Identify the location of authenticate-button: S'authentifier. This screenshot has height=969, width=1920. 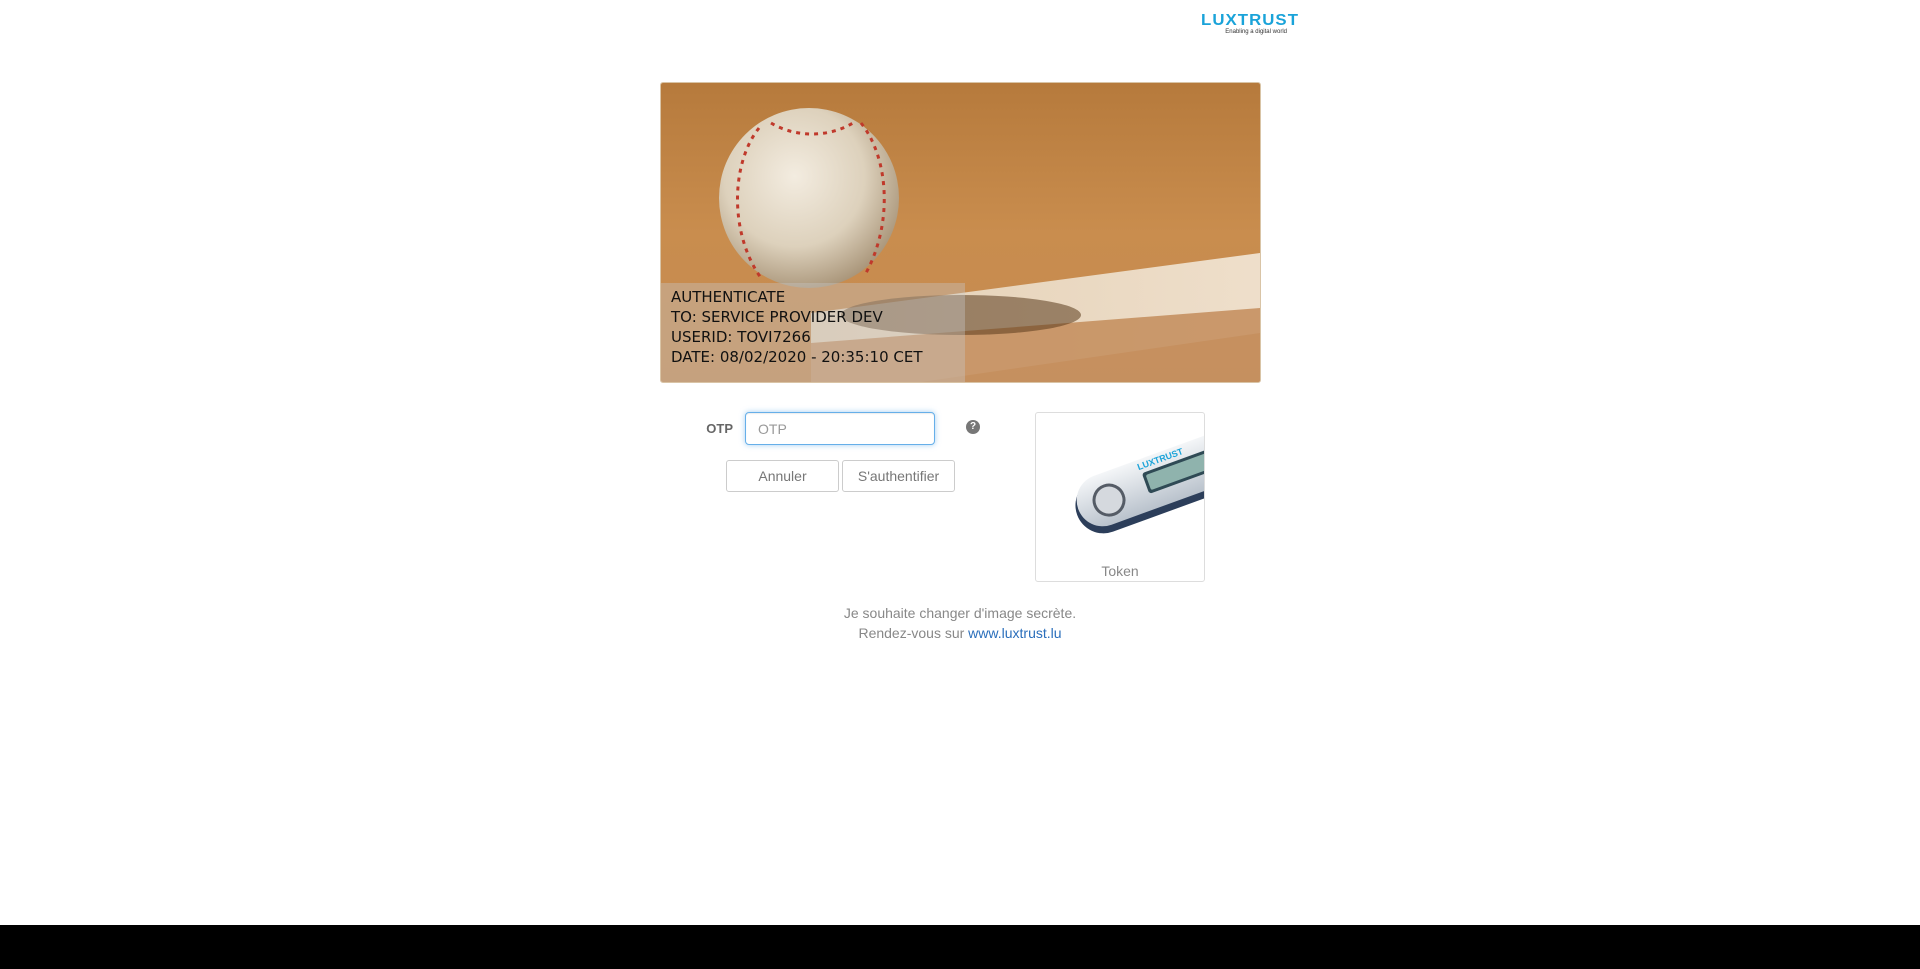
(898, 476).